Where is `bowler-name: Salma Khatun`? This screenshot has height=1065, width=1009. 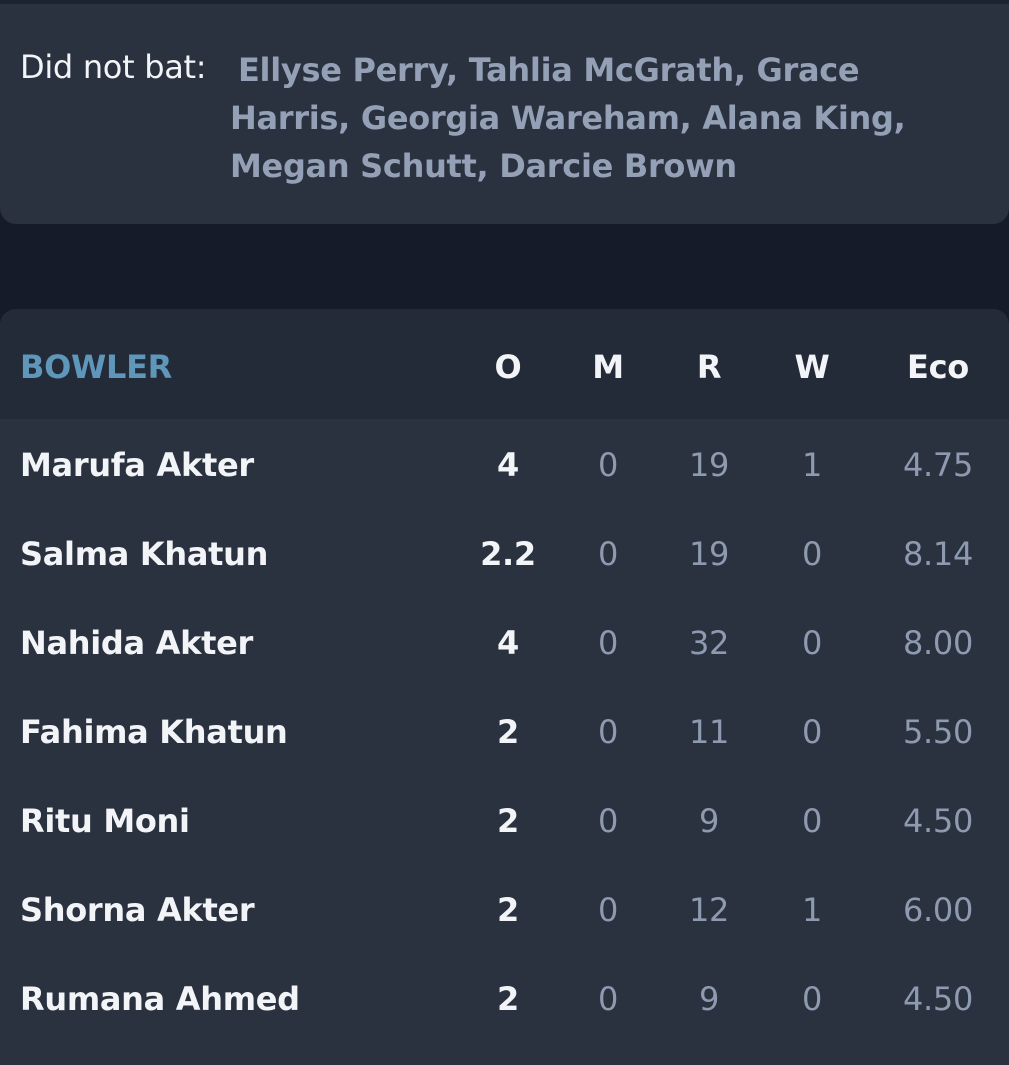 bowler-name: Salma Khatun is located at coordinates (144, 554).